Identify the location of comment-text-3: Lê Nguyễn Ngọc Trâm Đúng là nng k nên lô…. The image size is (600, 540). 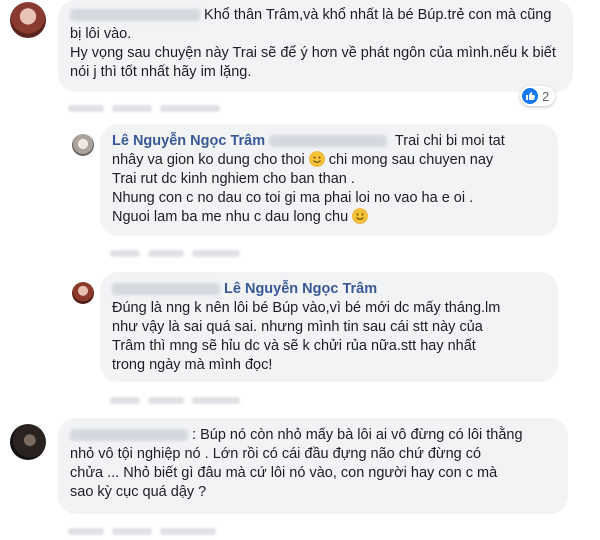
(306, 327).